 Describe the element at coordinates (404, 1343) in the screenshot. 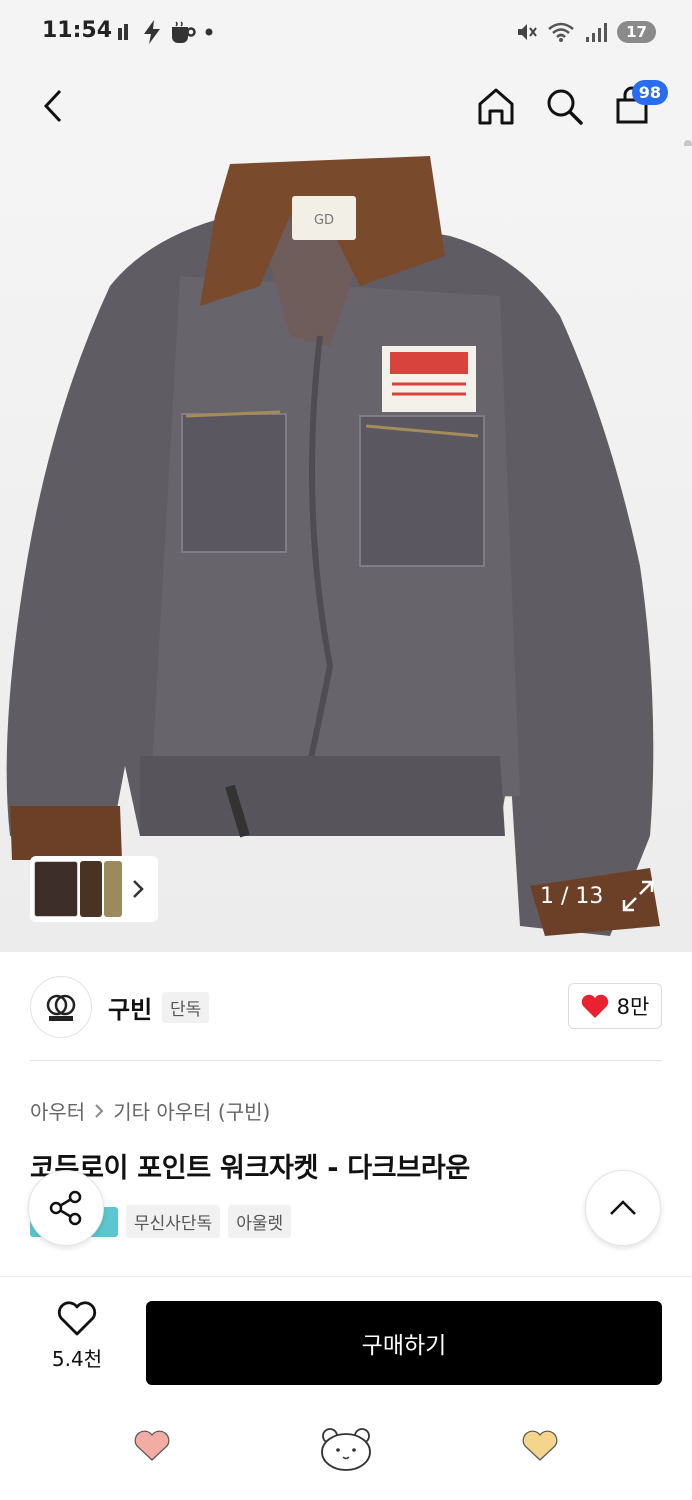

I see `buy-button: 구매하기` at that location.